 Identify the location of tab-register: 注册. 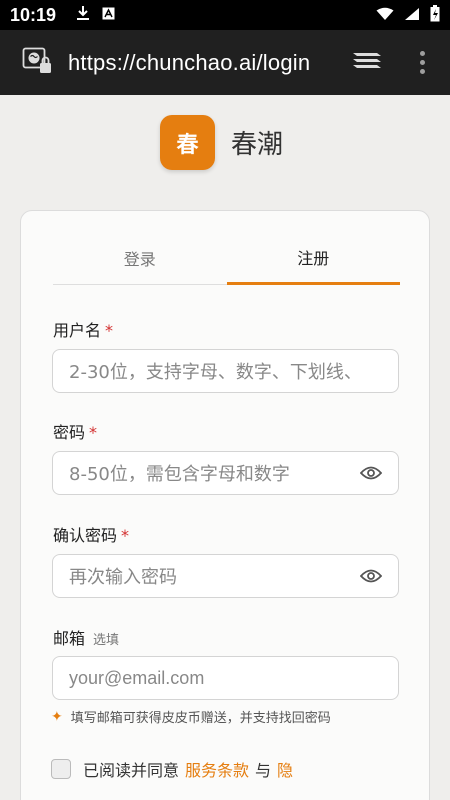
(313, 258).